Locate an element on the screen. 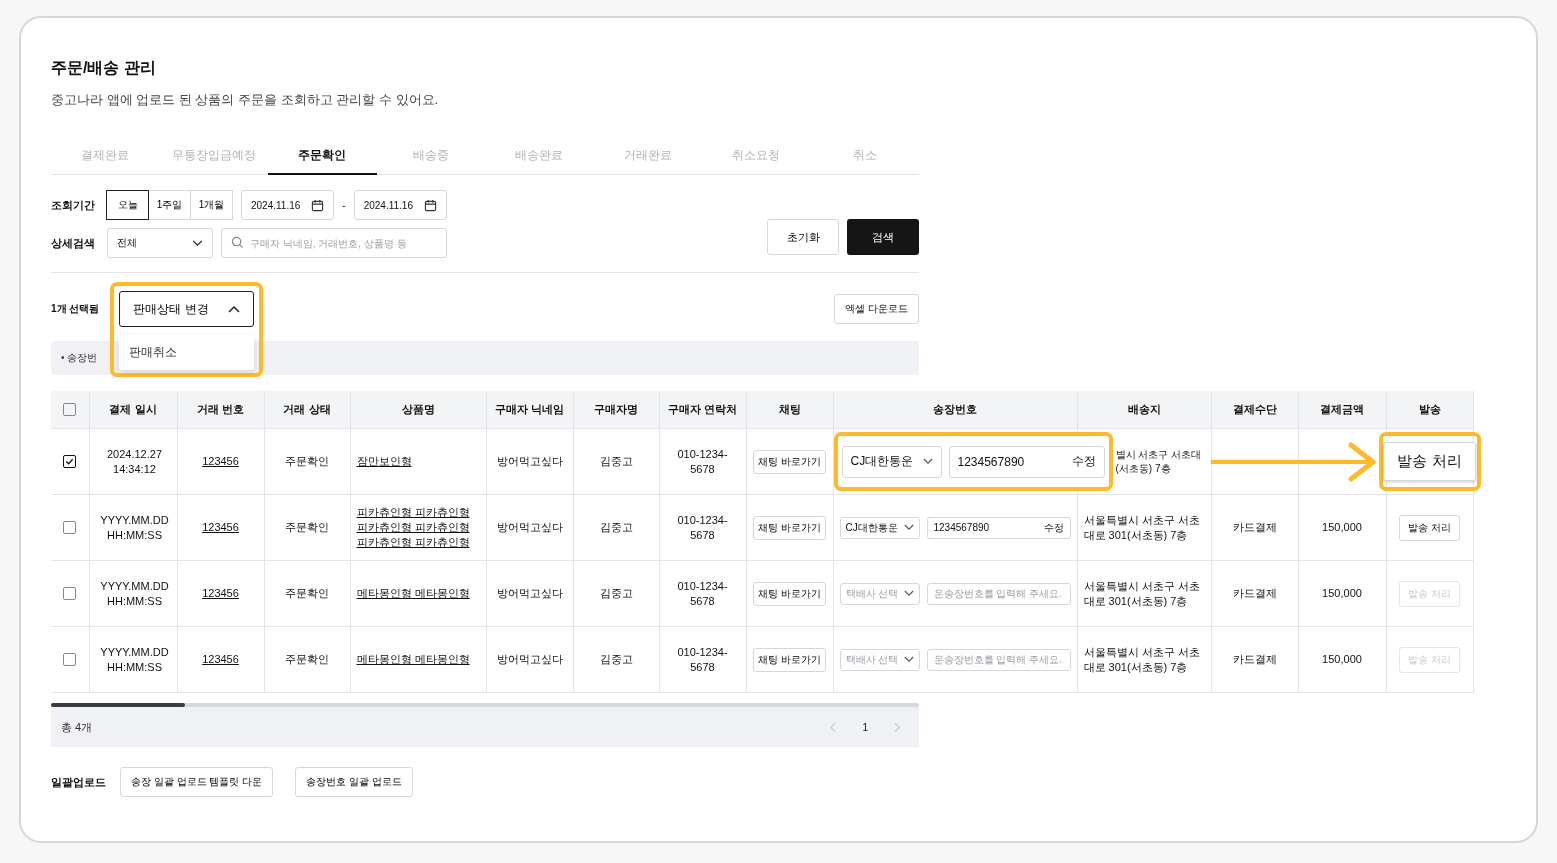 This screenshot has height=863, width=1557. dropdown-option: 판매취소 is located at coordinates (187, 352).